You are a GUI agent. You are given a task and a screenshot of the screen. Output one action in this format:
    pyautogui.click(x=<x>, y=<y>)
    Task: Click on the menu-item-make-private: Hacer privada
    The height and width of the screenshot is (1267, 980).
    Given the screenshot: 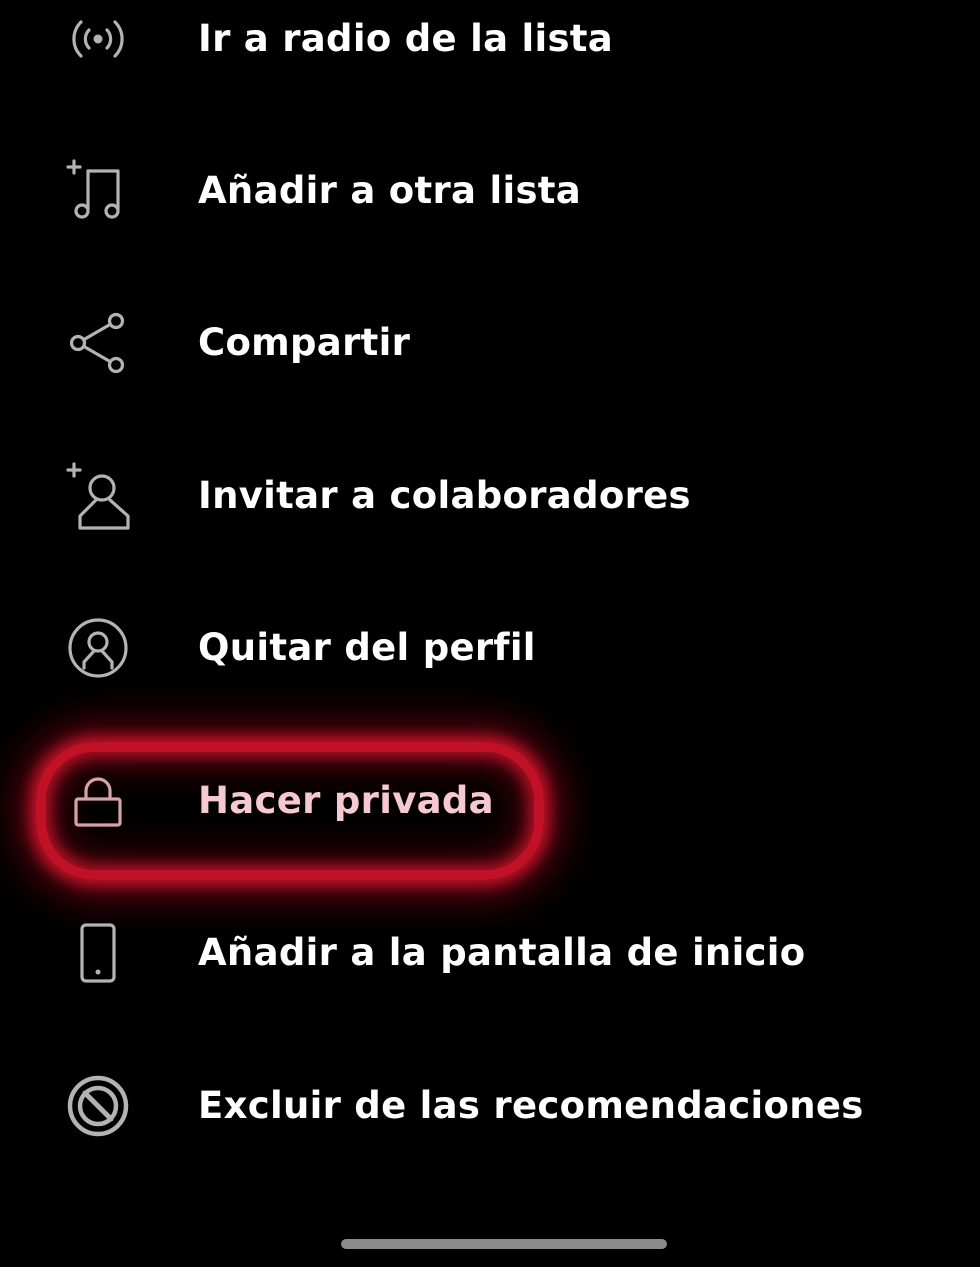 What is the action you would take?
    pyautogui.click(x=490, y=801)
    